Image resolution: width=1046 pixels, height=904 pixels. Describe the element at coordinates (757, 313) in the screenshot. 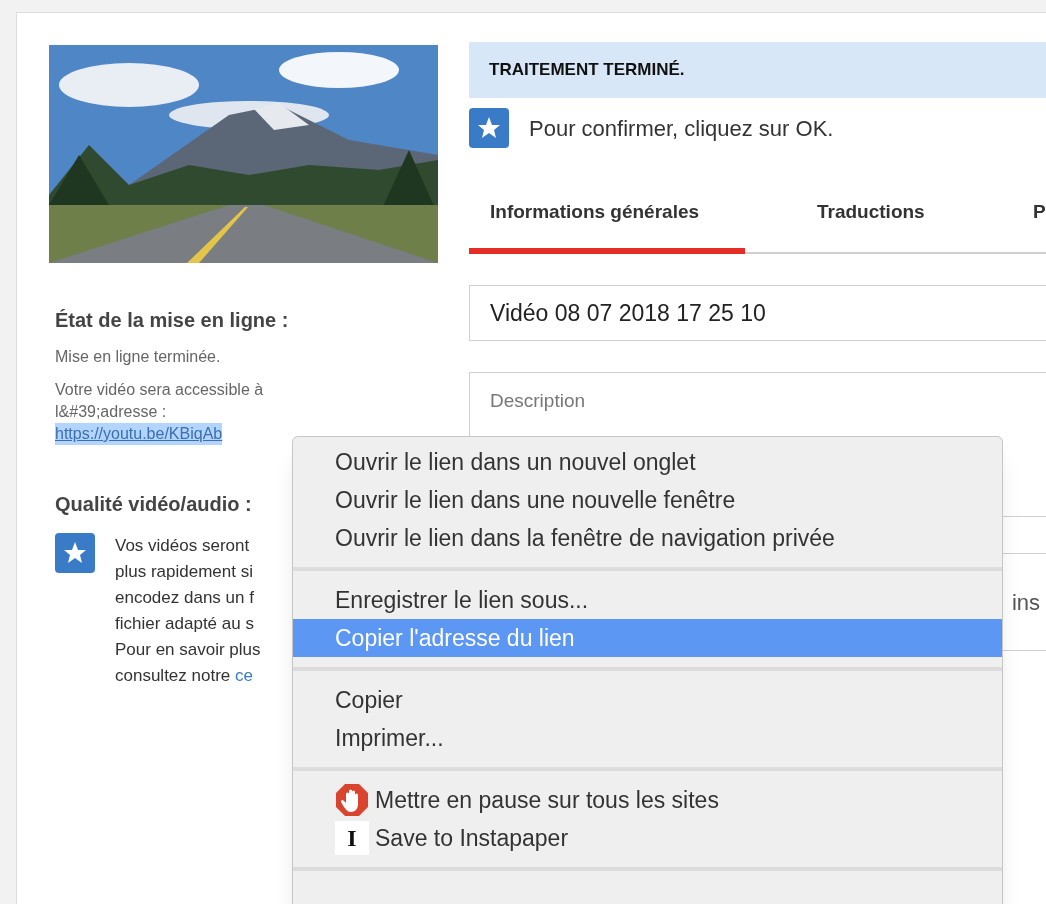

I see `title-field: Vidéo 08 07 2018 17 25 10` at that location.